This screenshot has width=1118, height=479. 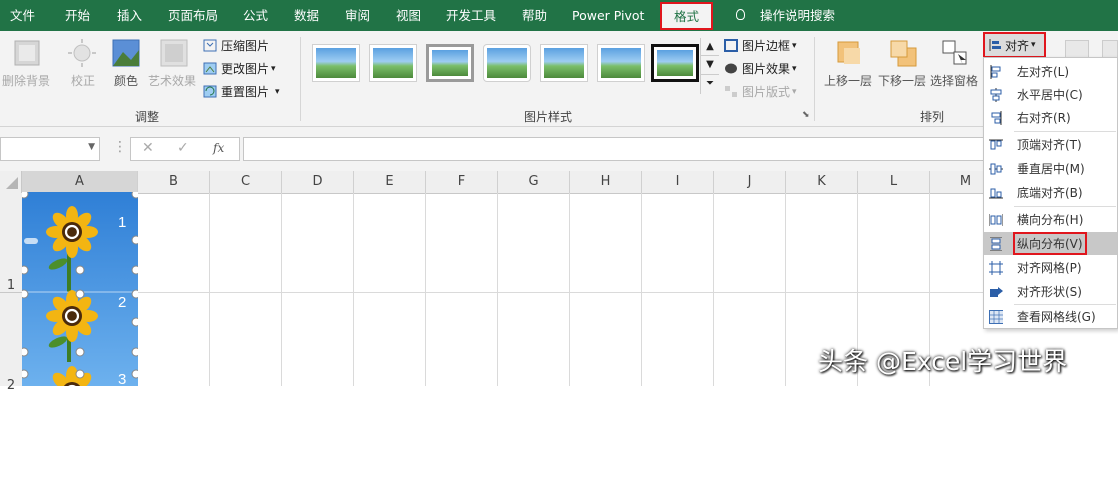 What do you see at coordinates (174, 66) in the screenshot?
I see `artistic-effects-button: 艺术效果` at bounding box center [174, 66].